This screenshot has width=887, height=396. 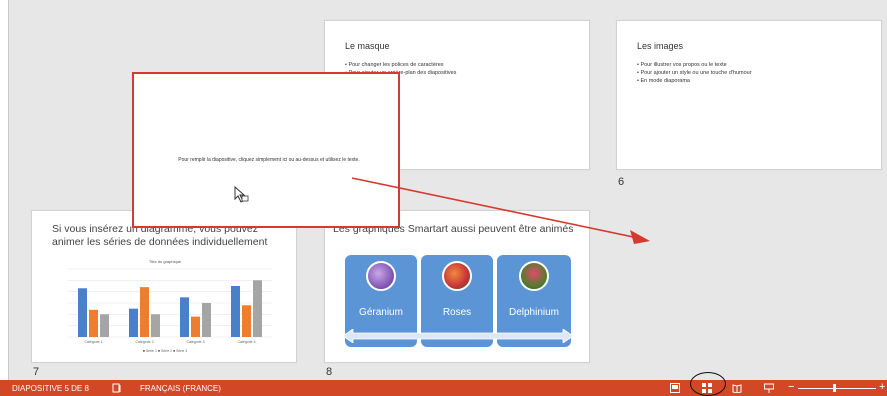 What do you see at coordinates (329, 372) in the screenshot?
I see `slide-number: 8` at bounding box center [329, 372].